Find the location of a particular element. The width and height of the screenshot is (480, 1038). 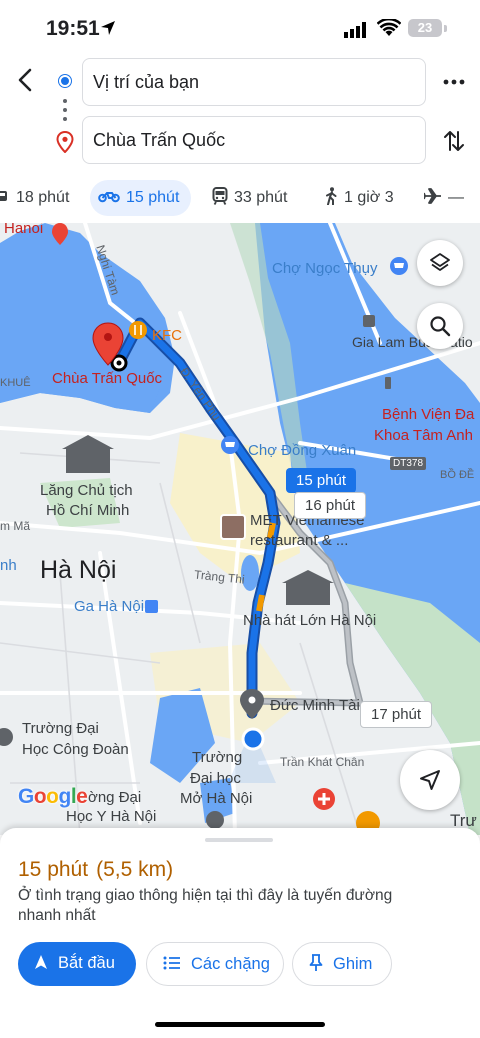

sheet-drag-handle is located at coordinates (239, 840).